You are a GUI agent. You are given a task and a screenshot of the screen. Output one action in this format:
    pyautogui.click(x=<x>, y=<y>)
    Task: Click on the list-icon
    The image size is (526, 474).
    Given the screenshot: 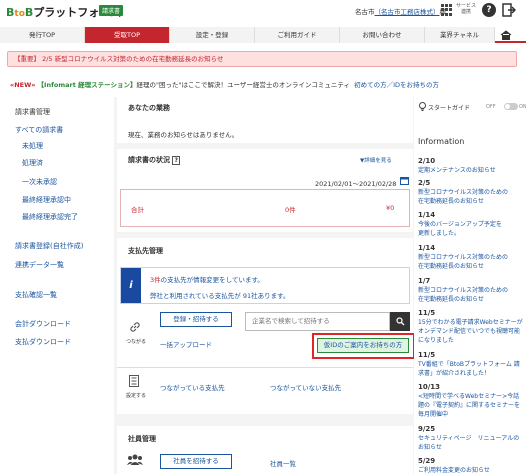 What is the action you would take?
    pyautogui.click(x=134, y=381)
    